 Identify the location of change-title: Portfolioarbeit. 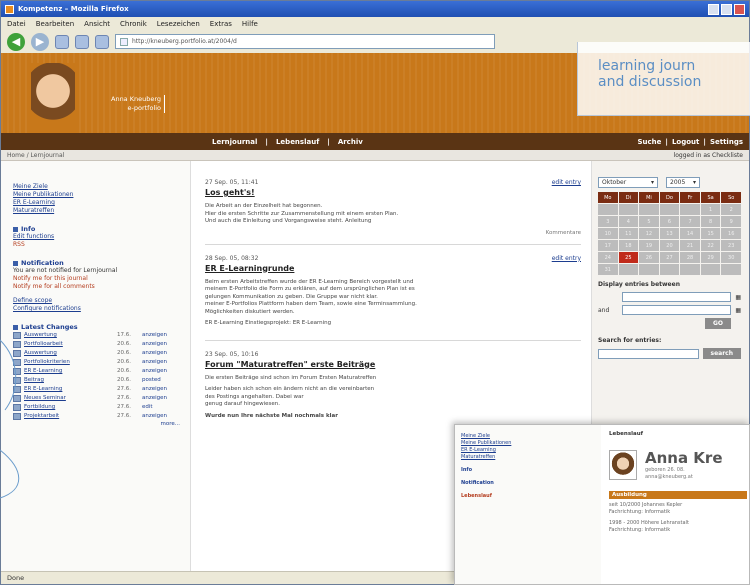
(69, 344).